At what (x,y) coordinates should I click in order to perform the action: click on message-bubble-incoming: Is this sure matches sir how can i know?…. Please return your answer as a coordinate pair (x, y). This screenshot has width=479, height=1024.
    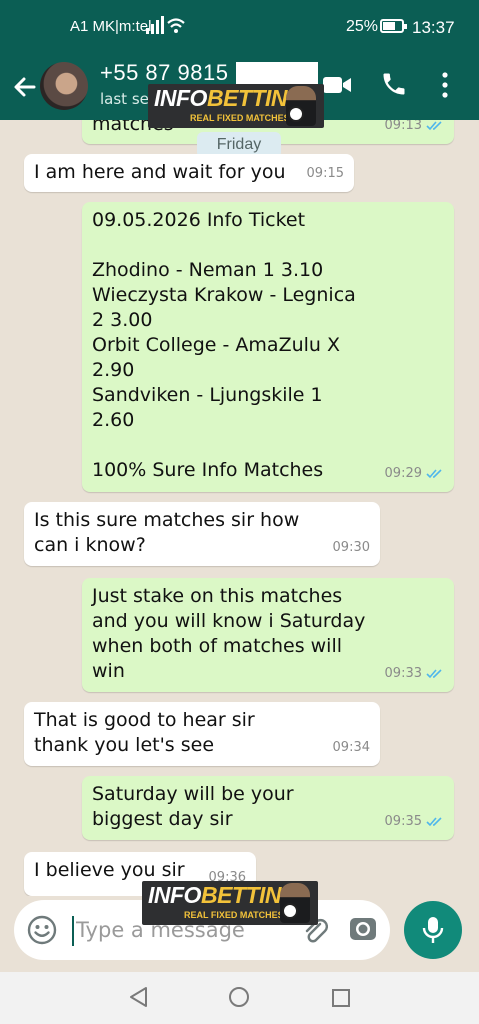
    Looking at the image, I should click on (202, 534).